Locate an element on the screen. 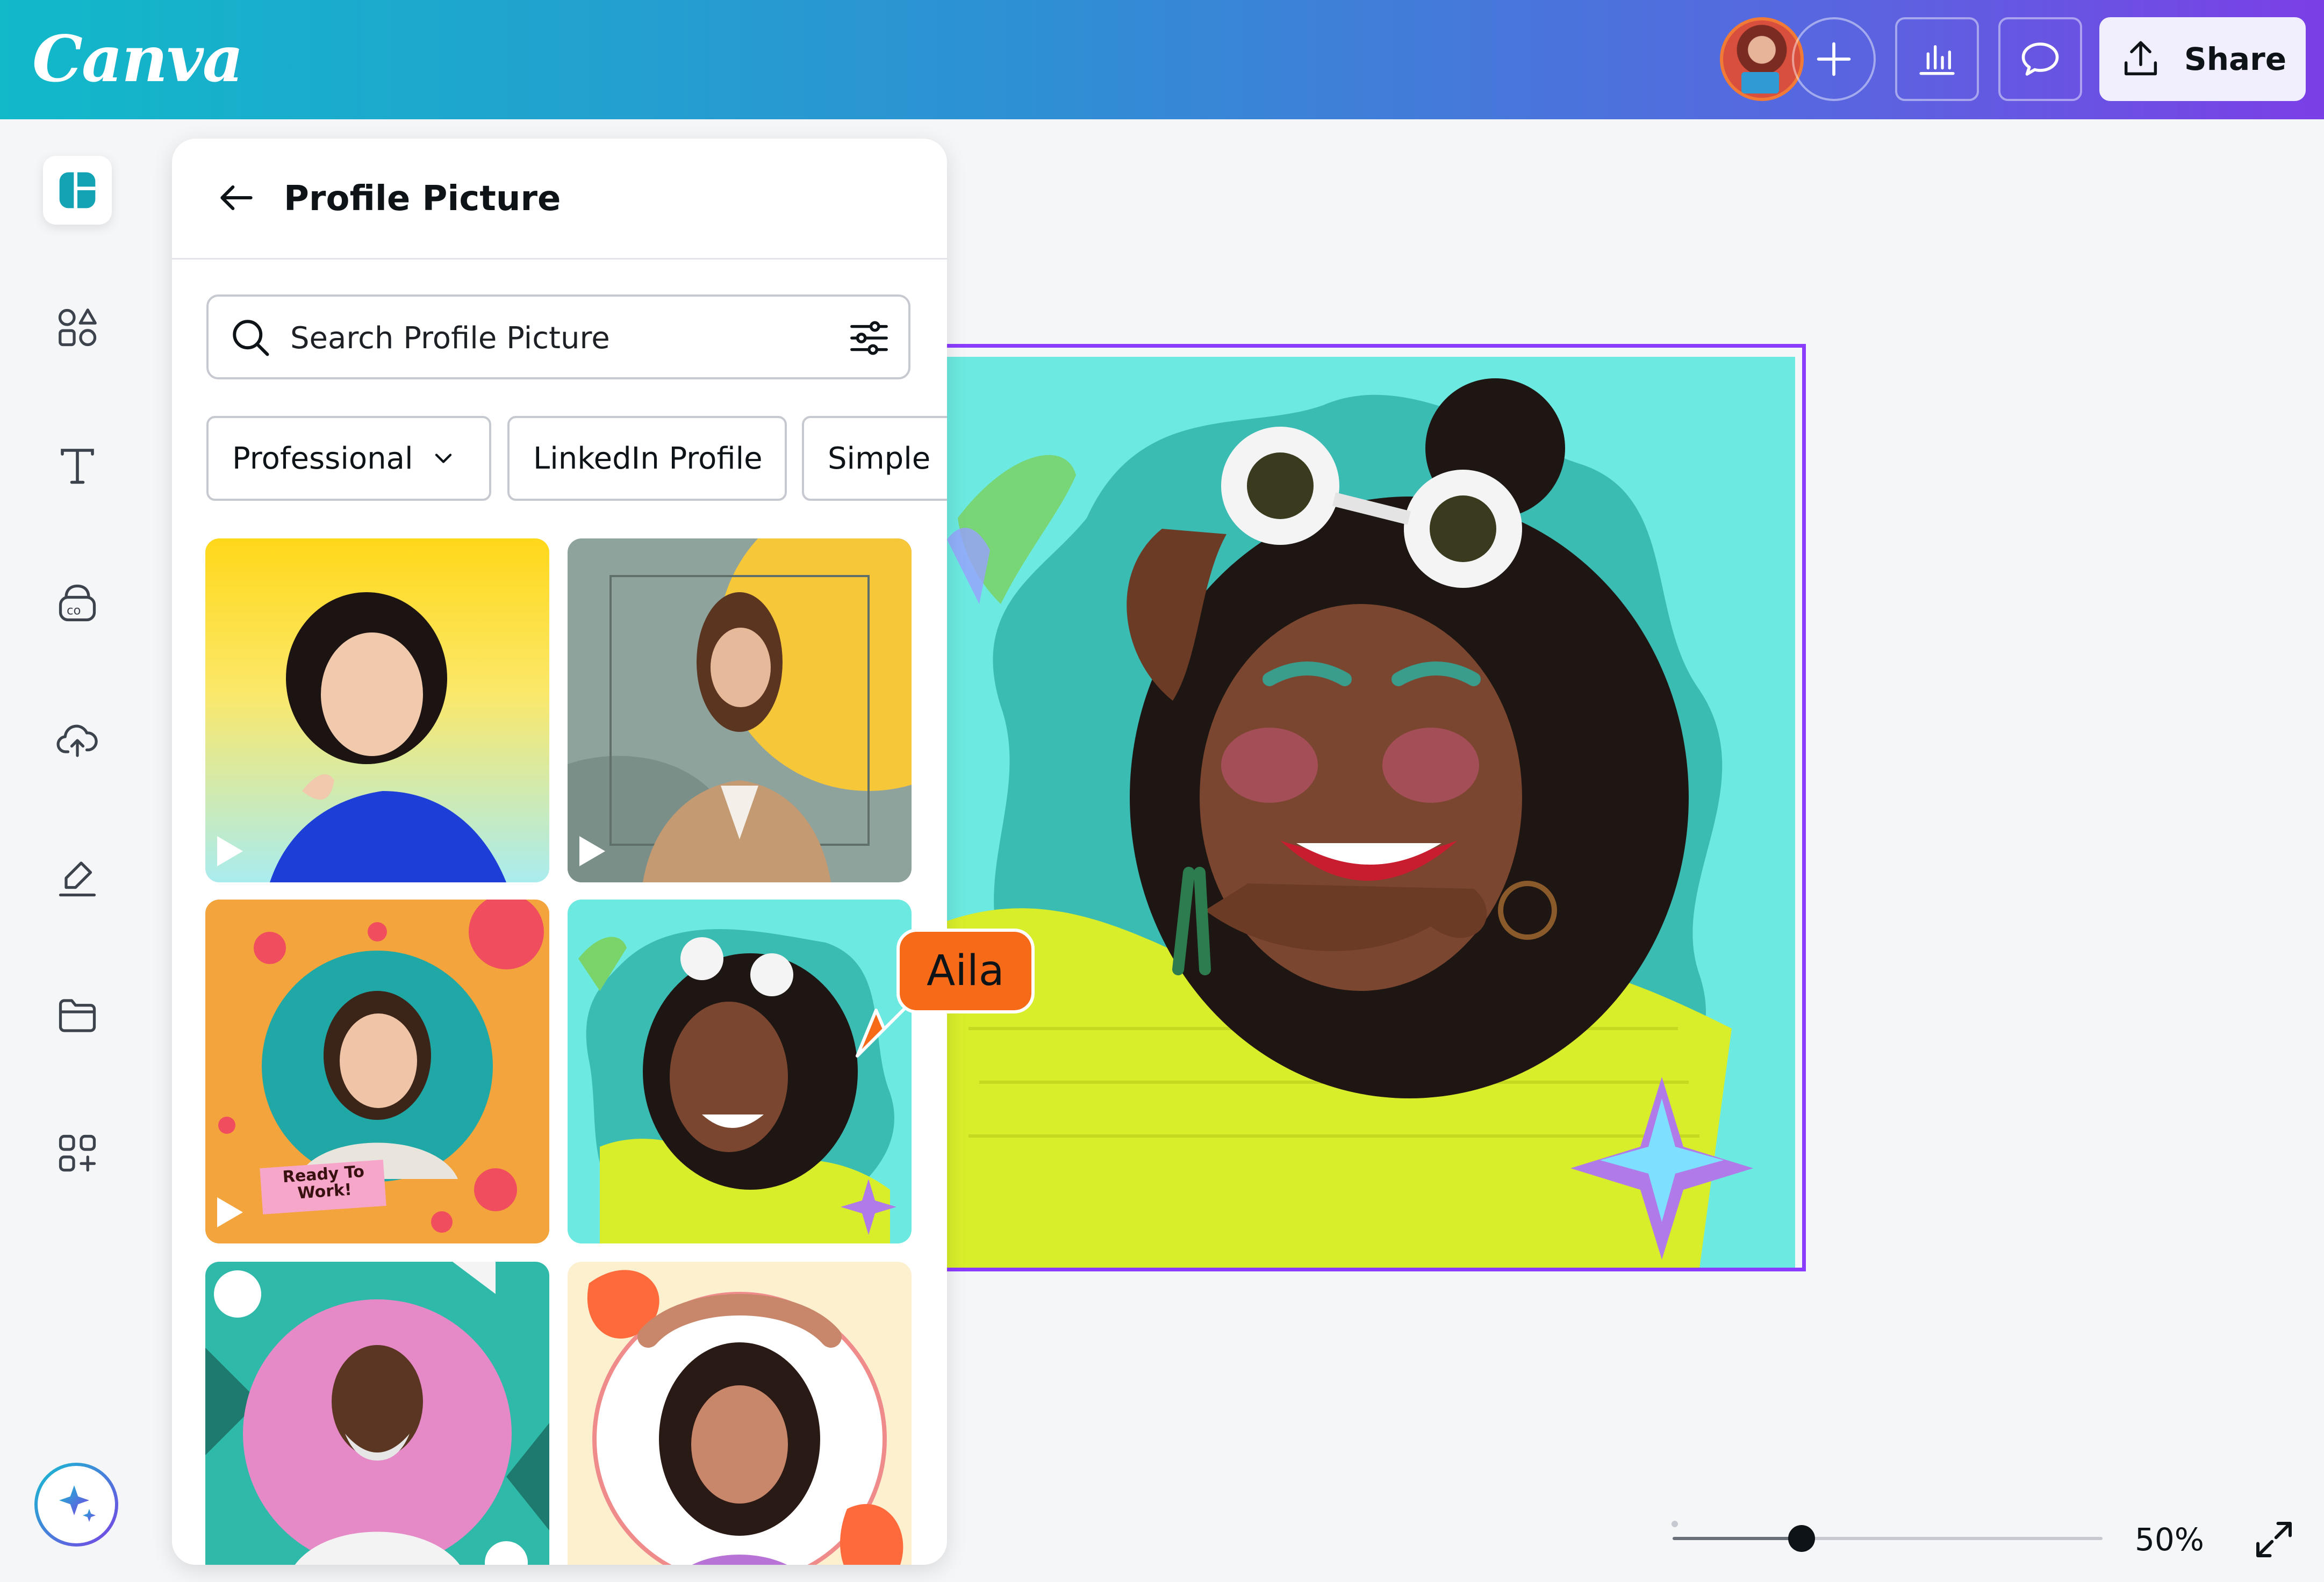 The image size is (2324, 1582). chip-label: Simple is located at coordinates (879, 458).